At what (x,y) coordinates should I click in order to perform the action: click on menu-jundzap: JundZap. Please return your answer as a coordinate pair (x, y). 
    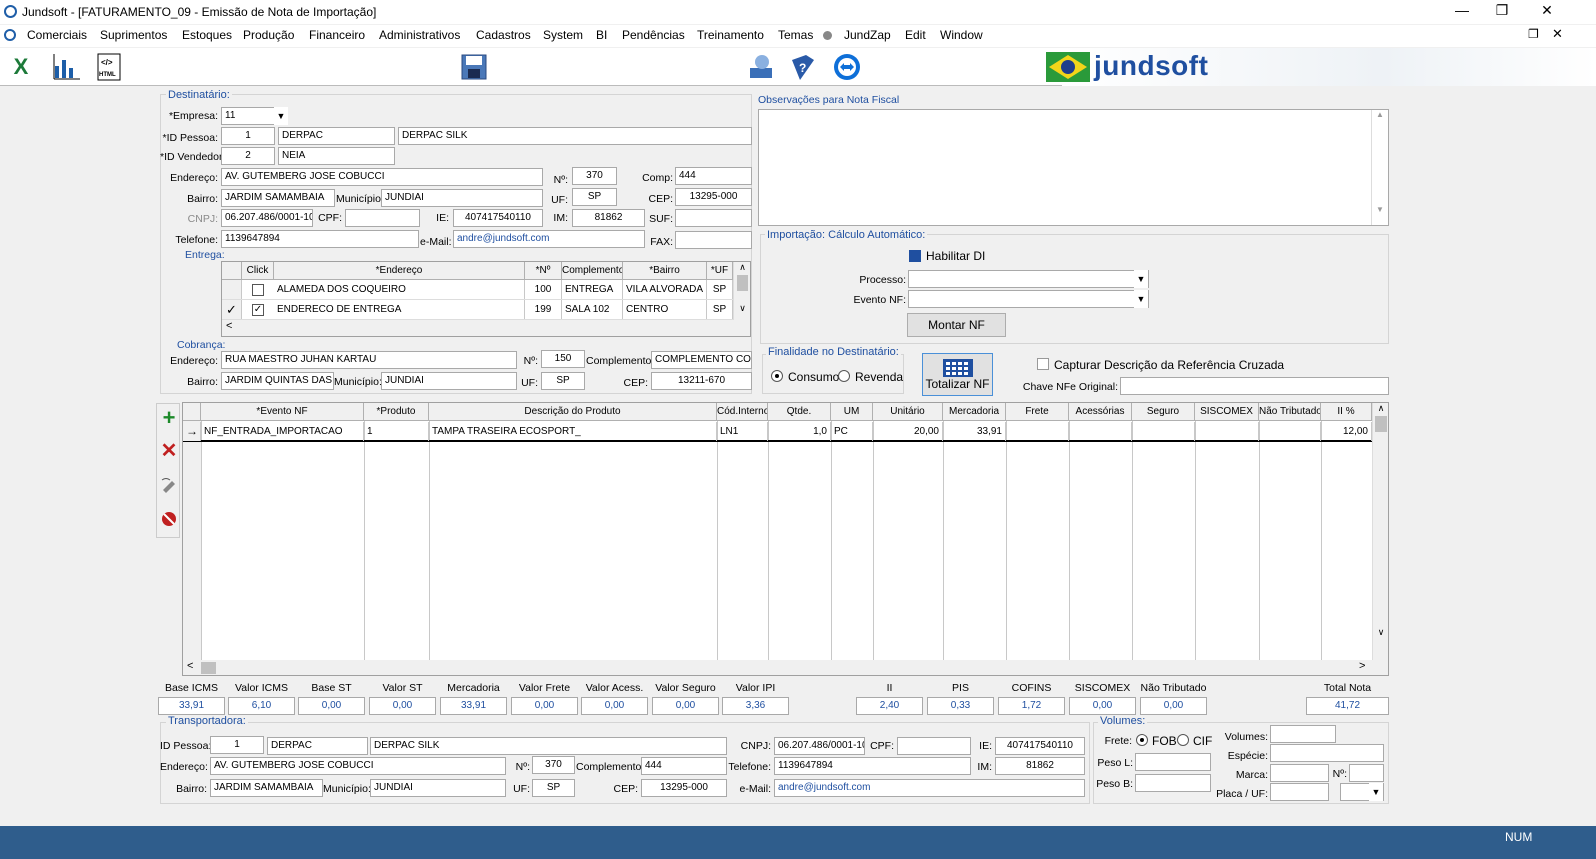
    Looking at the image, I should click on (867, 35).